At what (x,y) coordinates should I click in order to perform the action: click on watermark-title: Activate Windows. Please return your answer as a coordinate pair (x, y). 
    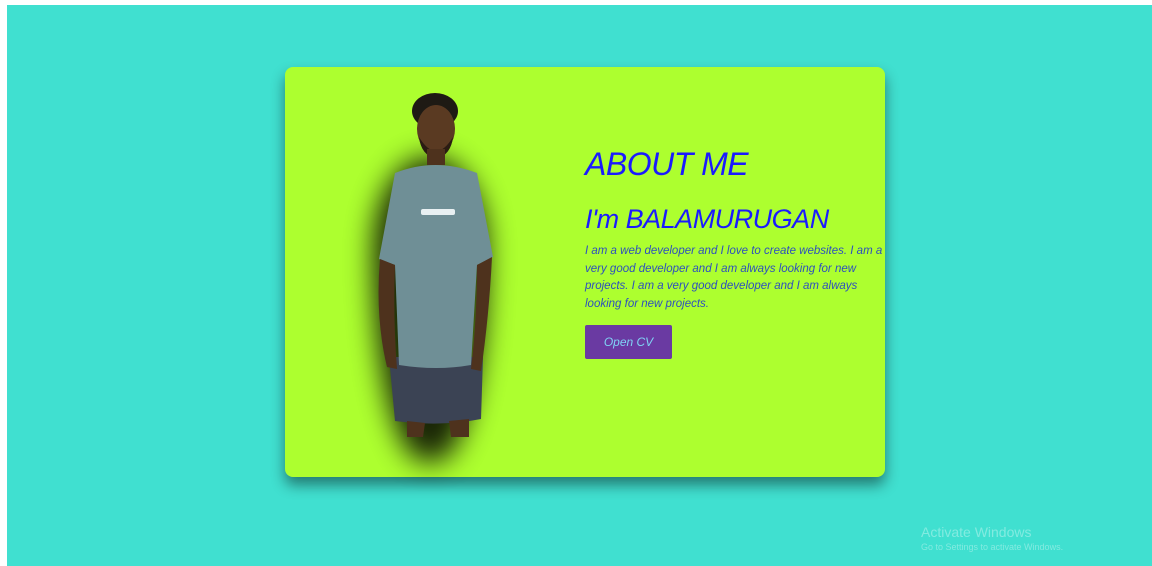
    Looking at the image, I should click on (976, 532).